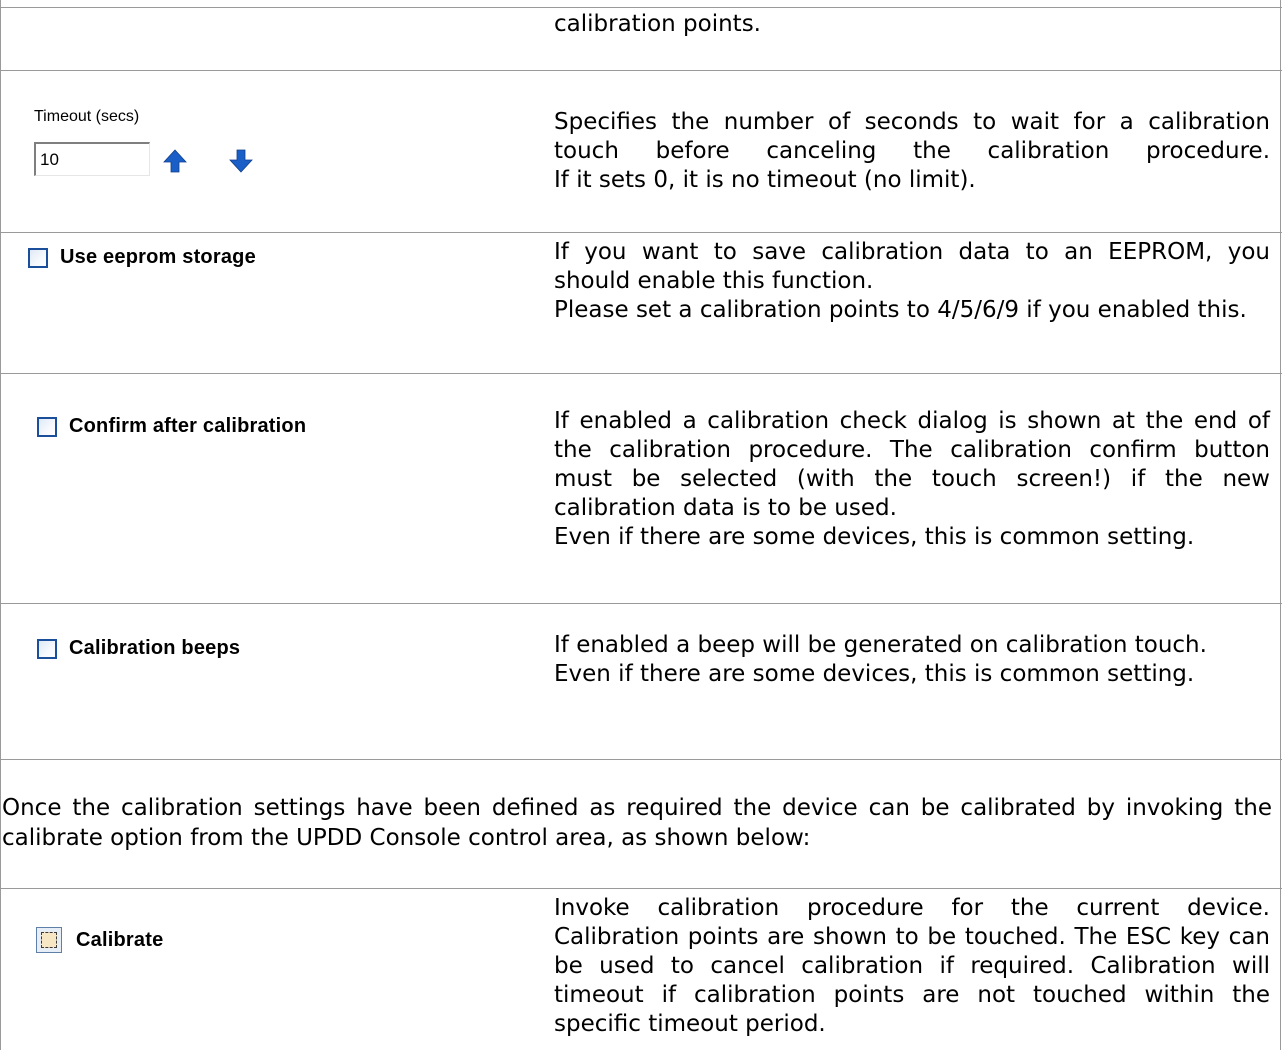 The height and width of the screenshot is (1050, 1282). I want to click on table-left-border, so click(0, 525).